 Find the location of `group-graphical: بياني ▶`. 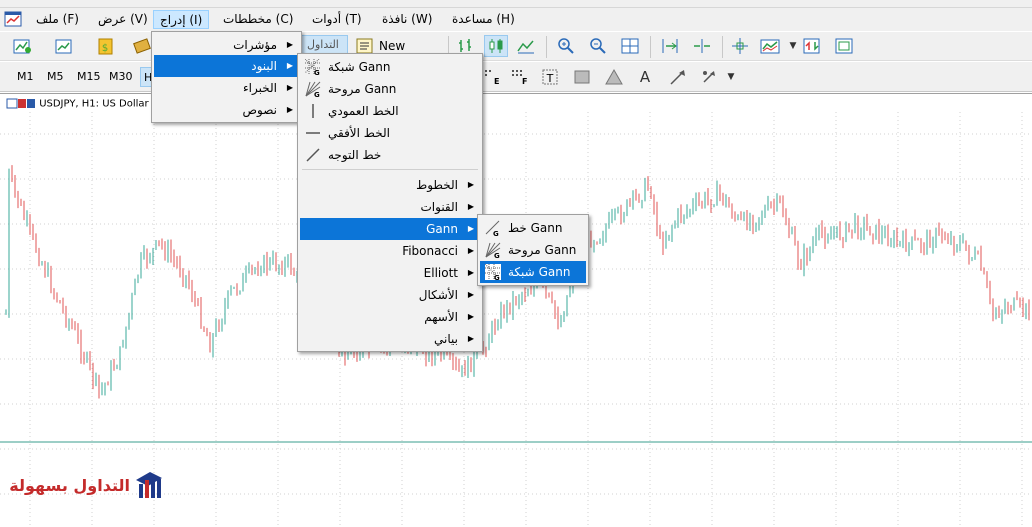

group-graphical: بياني ▶ is located at coordinates (390, 339).